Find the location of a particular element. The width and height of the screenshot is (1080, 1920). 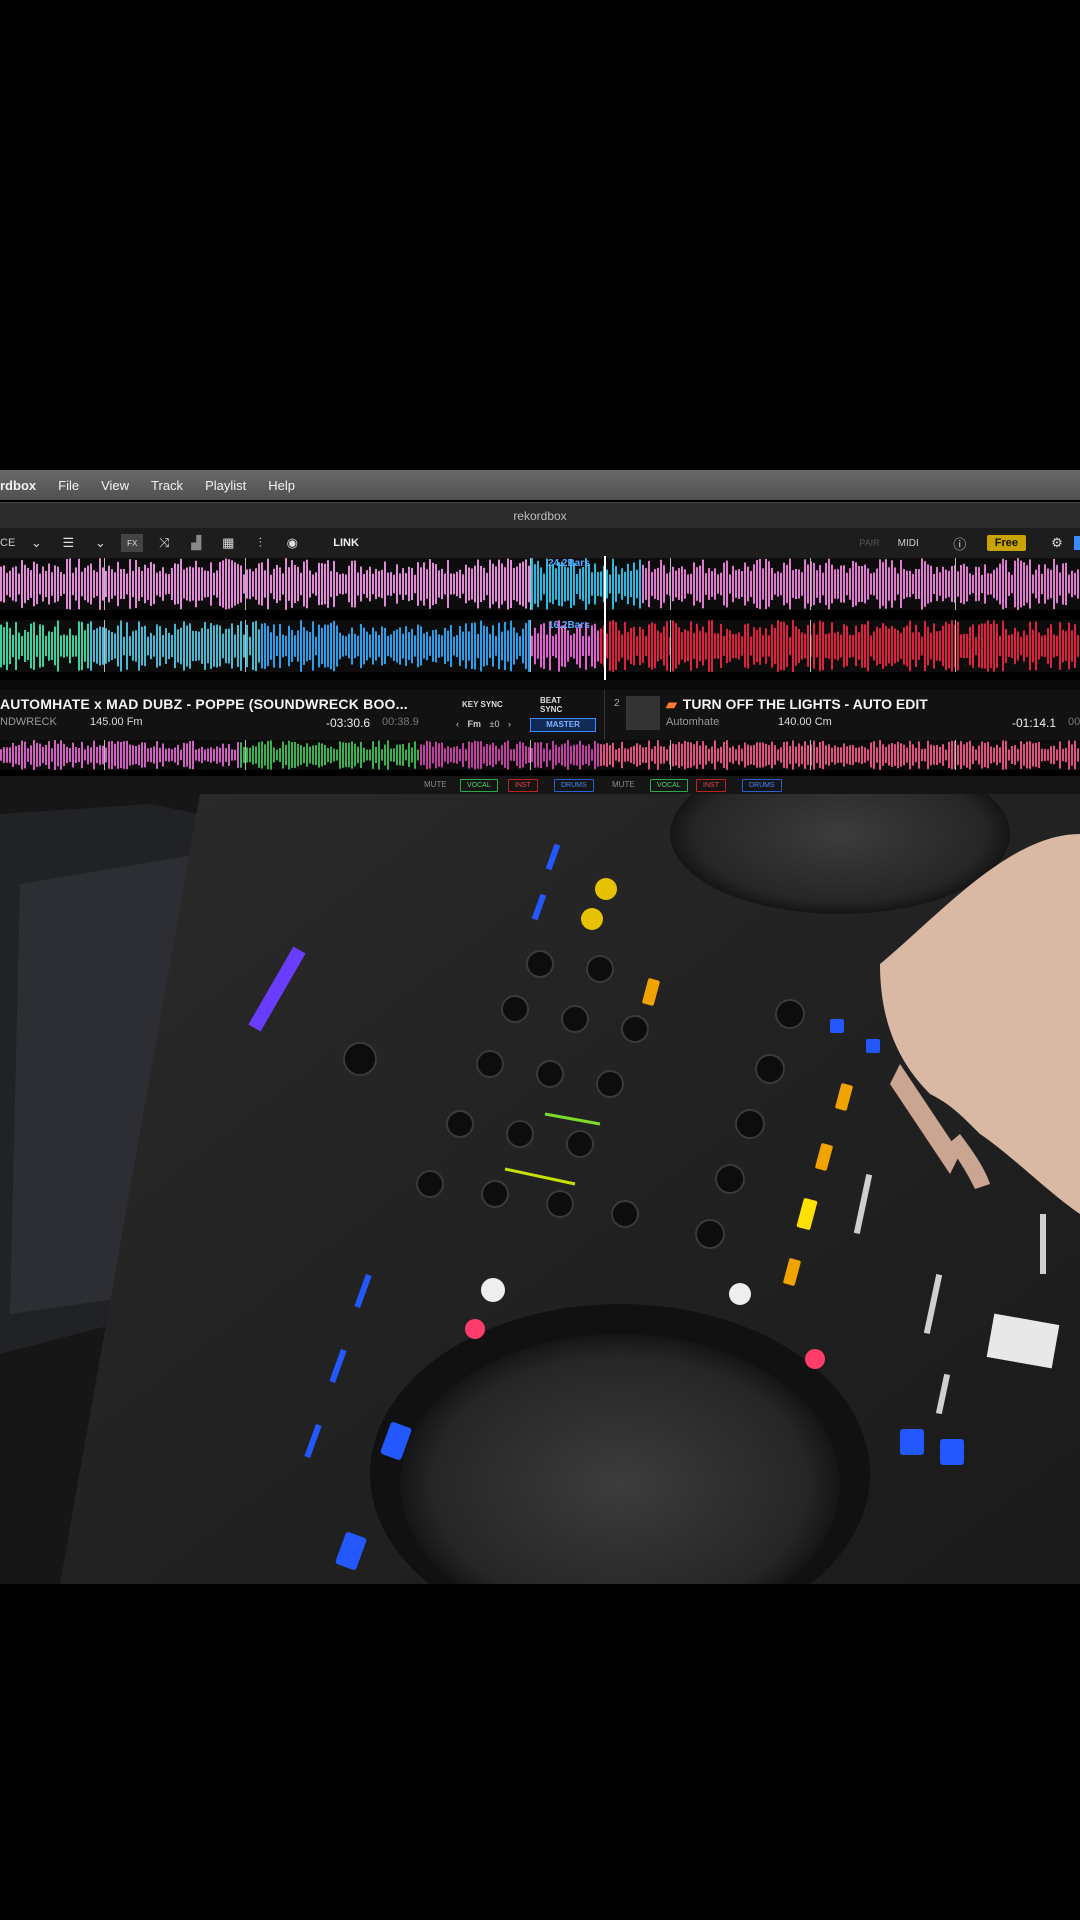

link-button: LINK is located at coordinates (346, 543).